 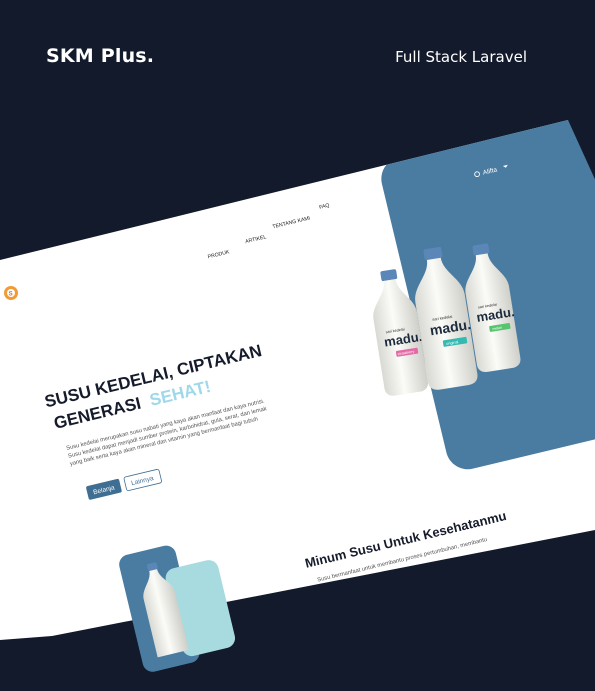 I want to click on brand-logo-icon: S, so click(x=11, y=293).